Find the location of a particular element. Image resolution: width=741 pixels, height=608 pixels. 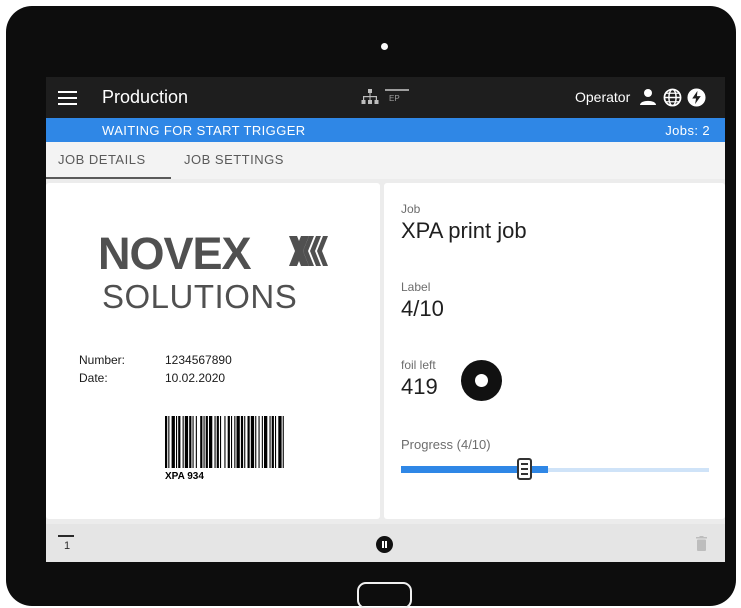

status-bar: WAITING FOR START TRIGGER Jobs: 2 is located at coordinates (385, 130).